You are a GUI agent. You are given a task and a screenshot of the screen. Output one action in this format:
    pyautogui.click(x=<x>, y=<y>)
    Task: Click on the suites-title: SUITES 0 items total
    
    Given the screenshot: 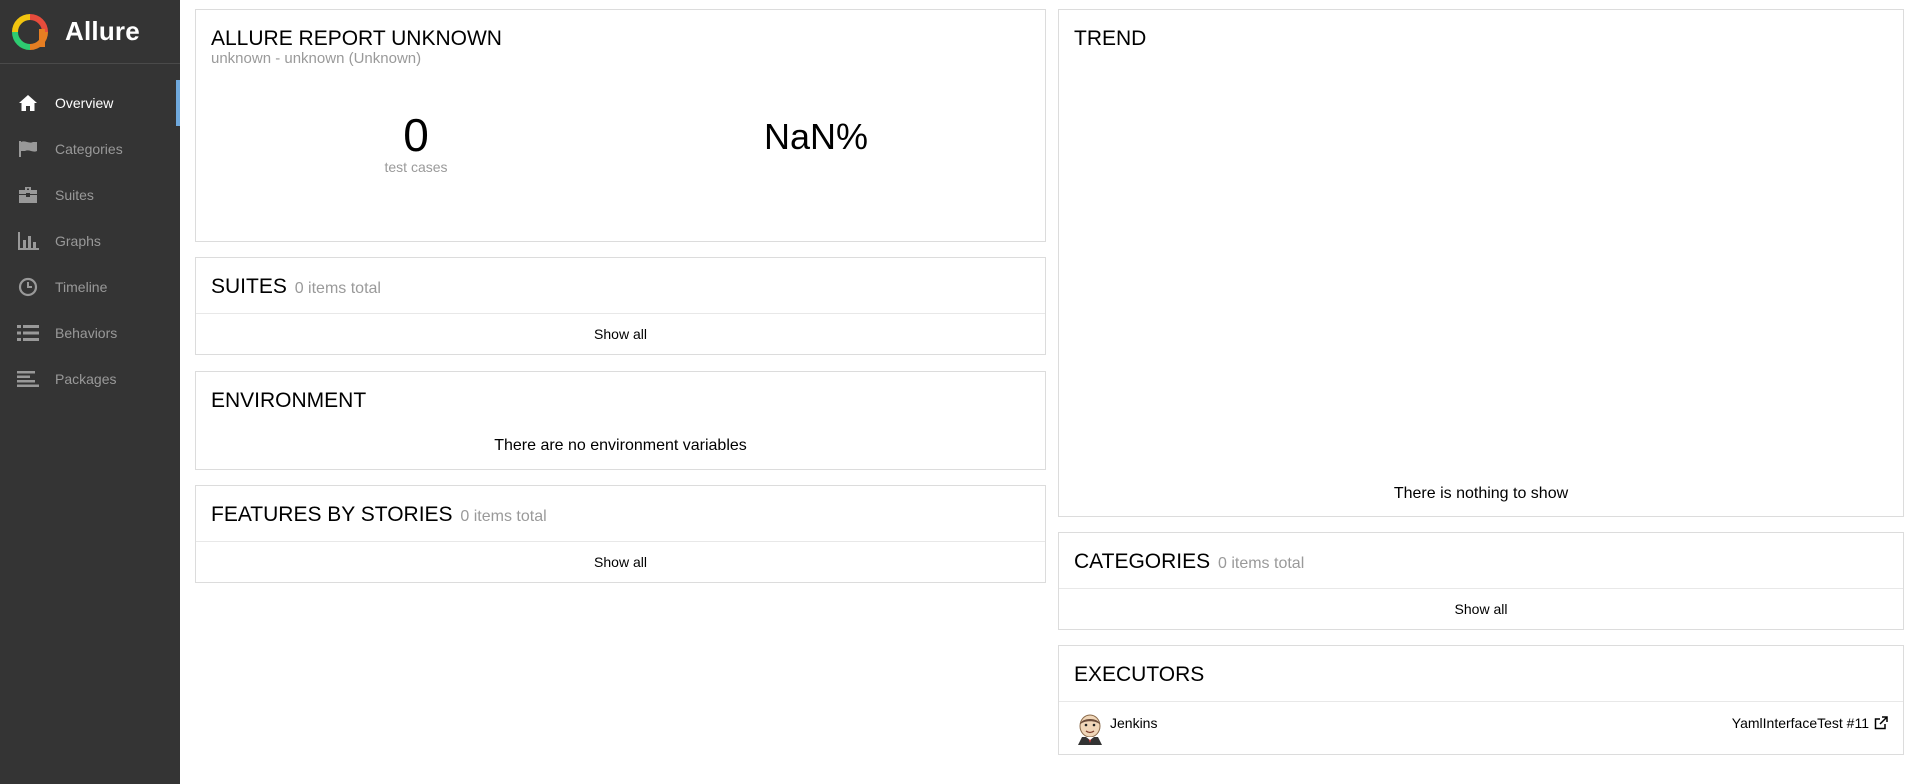 What is the action you would take?
    pyautogui.click(x=296, y=287)
    